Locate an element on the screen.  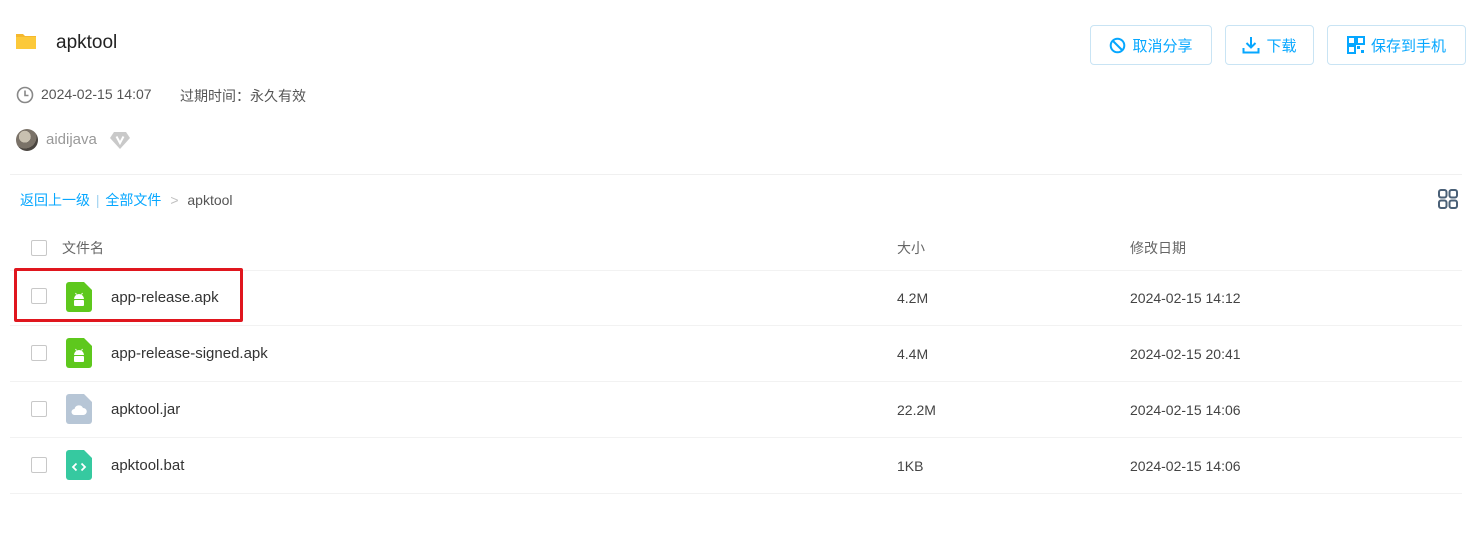
qrcode-icon is located at coordinates (1355, 45).